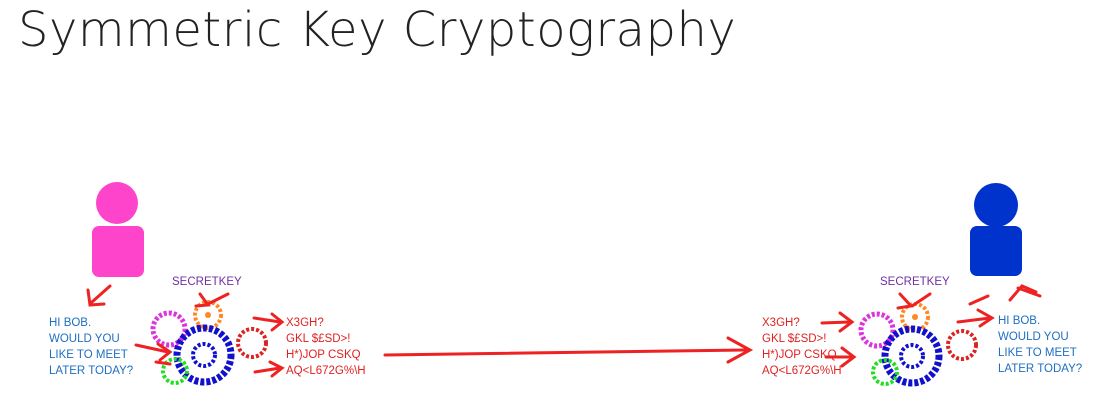 This screenshot has width=1107, height=405. I want to click on receiver-ciphertext: X3GH? GKL $£SD>! H*)JOP CSKQ AQ<L672G%\H, so click(802, 347).